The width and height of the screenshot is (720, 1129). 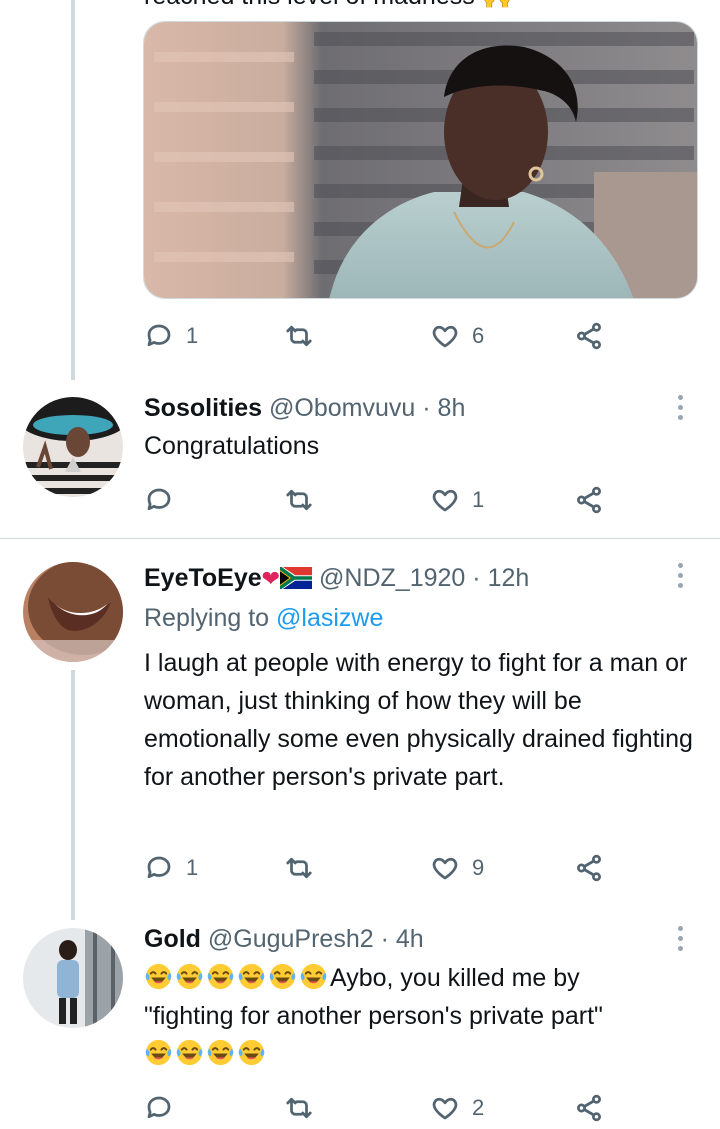 I want to click on tweet-text: reached this level of madness 🙌, so click(x=328, y=5).